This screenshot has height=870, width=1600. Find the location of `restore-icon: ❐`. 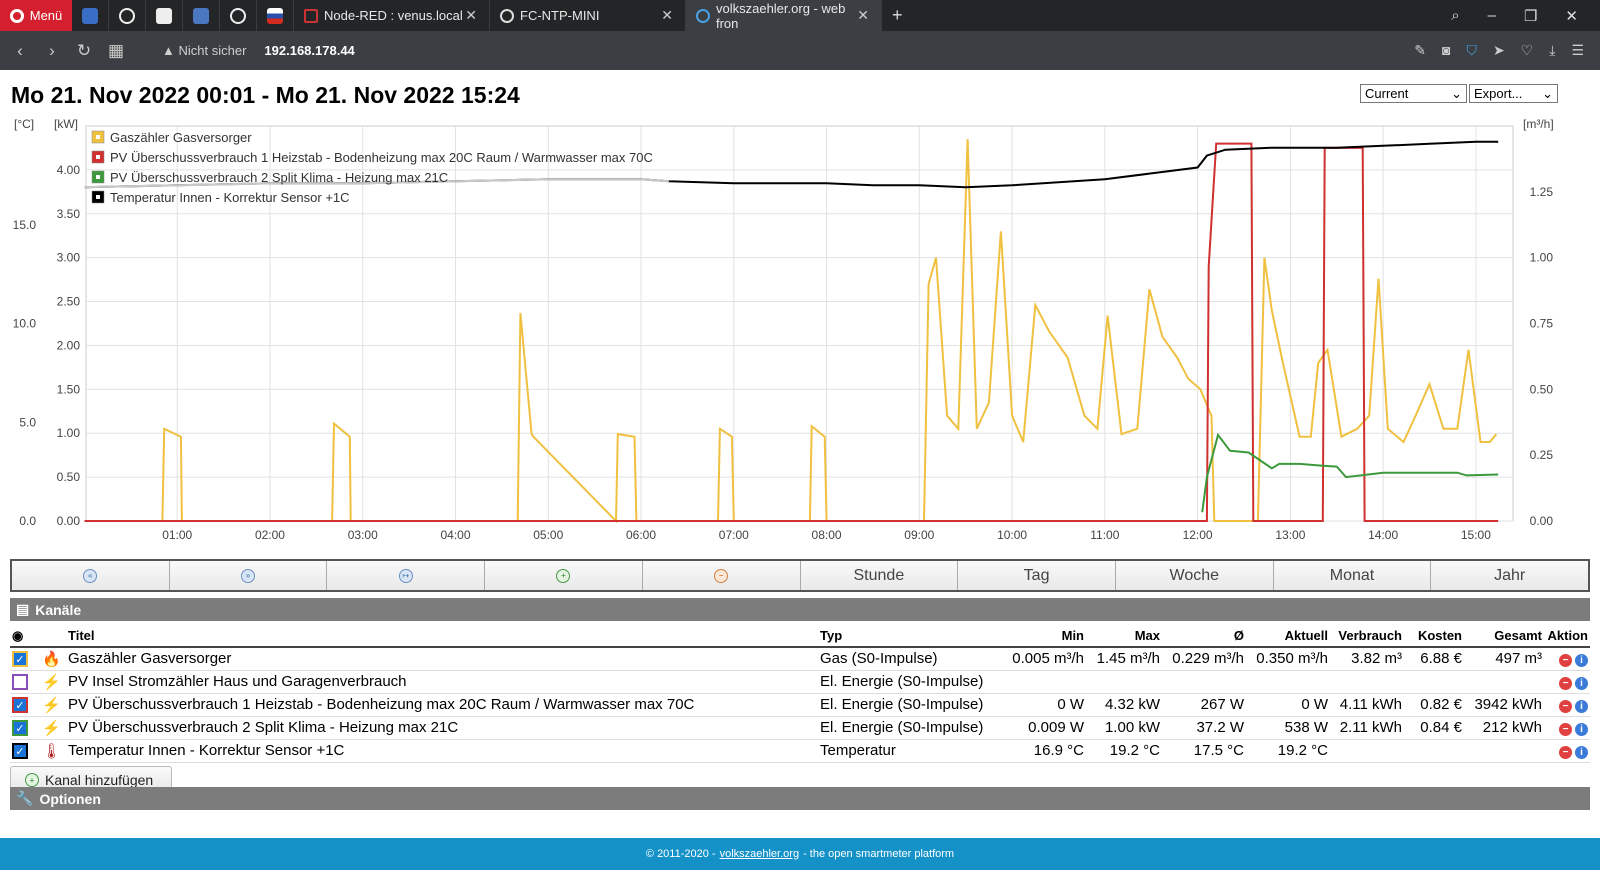

restore-icon: ❐ is located at coordinates (1530, 16).